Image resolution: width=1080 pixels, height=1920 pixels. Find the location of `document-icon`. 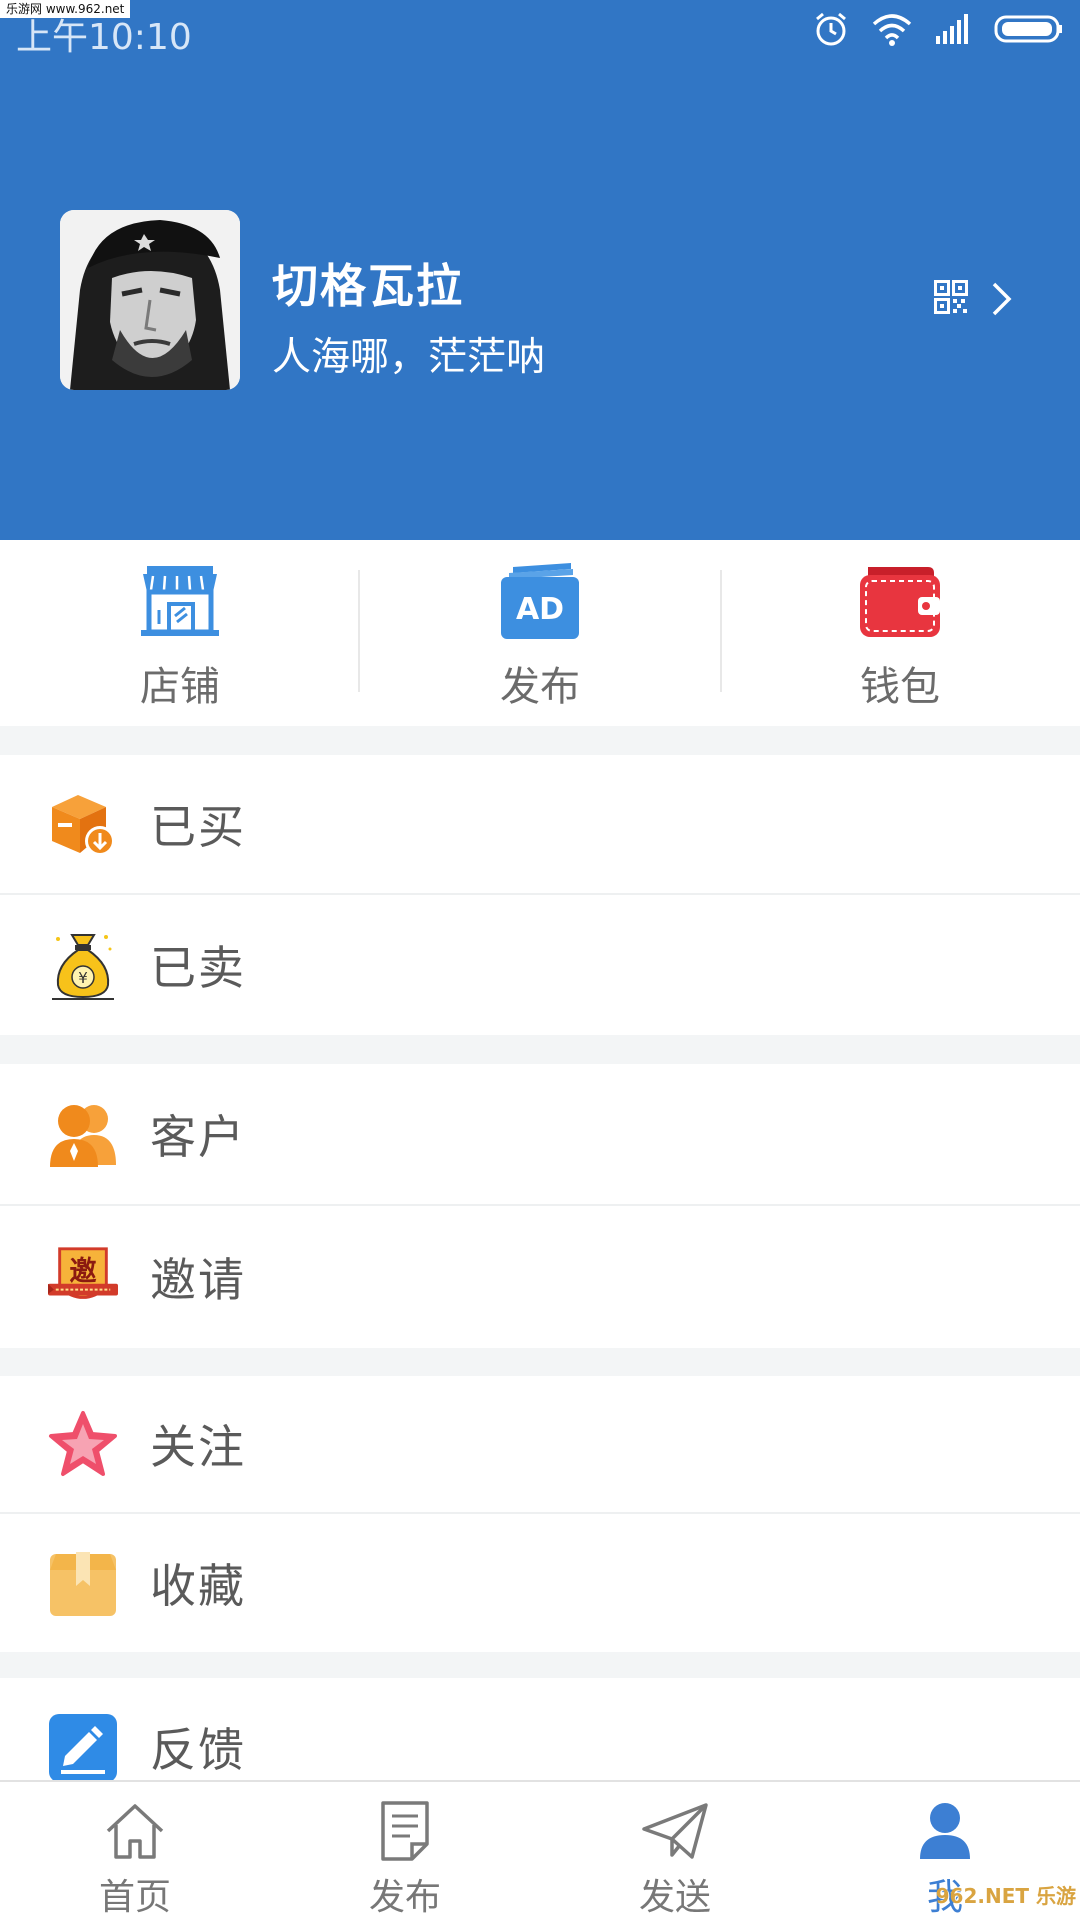

document-icon is located at coordinates (405, 1831).